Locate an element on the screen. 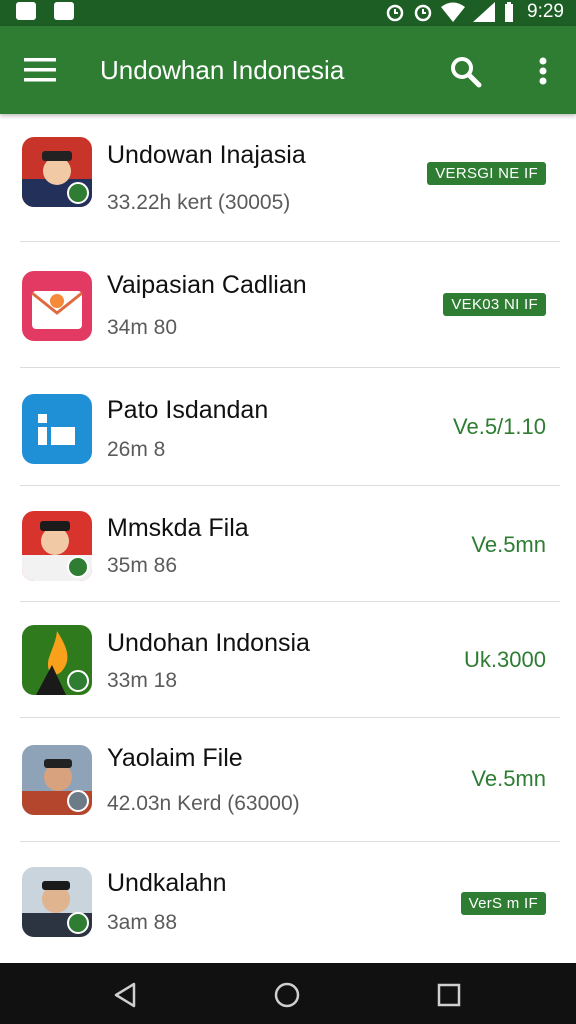 The image size is (576, 1024). status-time: 9:29 is located at coordinates (545, 11).